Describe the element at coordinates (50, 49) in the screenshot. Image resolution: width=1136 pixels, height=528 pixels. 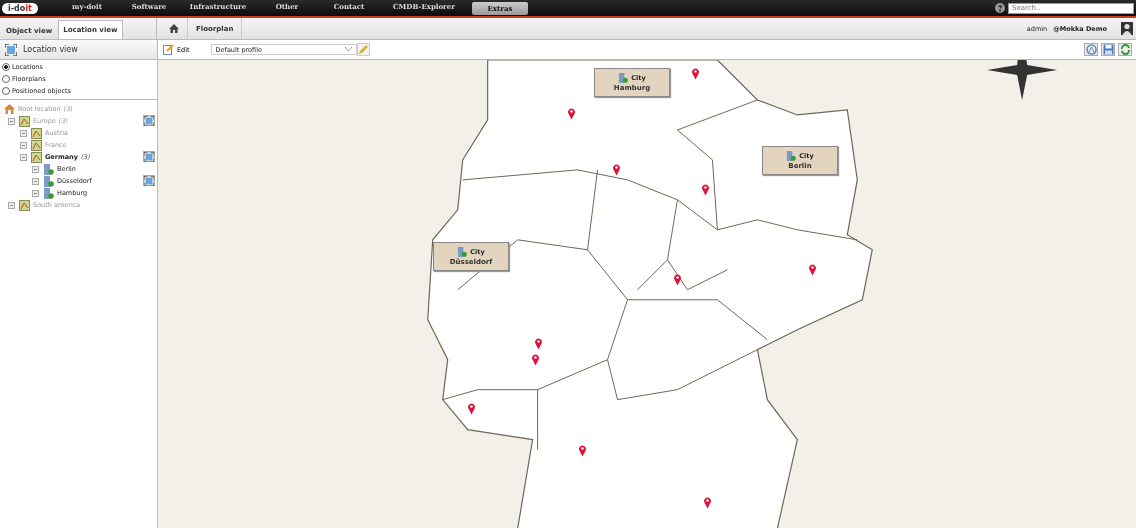
I see `panel-title: Location view` at that location.